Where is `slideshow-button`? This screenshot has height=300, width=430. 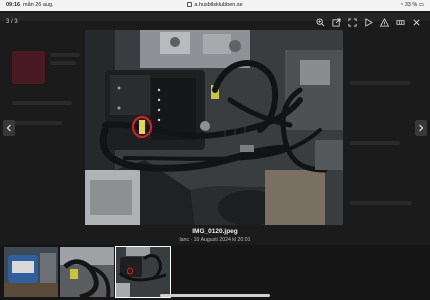
slideshow-button is located at coordinates (368, 22).